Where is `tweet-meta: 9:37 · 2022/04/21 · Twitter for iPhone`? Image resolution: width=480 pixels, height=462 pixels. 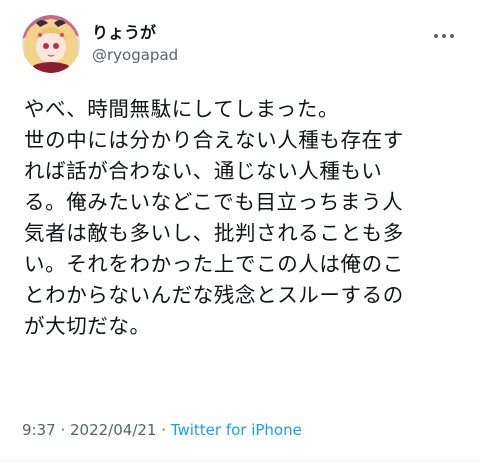 tweet-meta: 9:37 · 2022/04/21 · Twitter for iPhone is located at coordinates (162, 430).